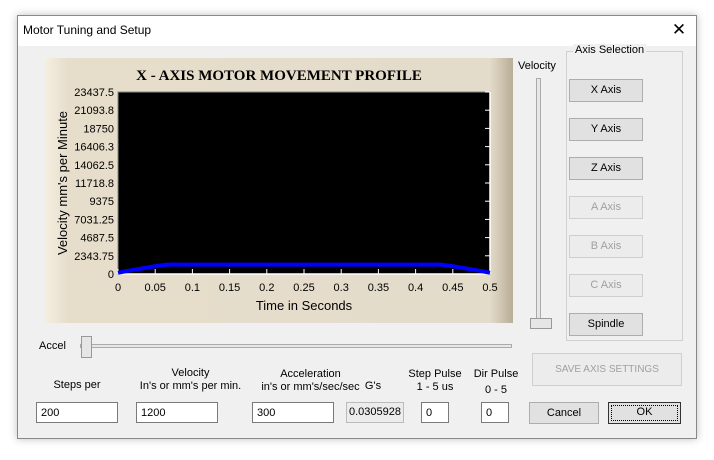  What do you see at coordinates (304, 305) in the screenshot?
I see `x-axis-label: Time in Seconds` at bounding box center [304, 305].